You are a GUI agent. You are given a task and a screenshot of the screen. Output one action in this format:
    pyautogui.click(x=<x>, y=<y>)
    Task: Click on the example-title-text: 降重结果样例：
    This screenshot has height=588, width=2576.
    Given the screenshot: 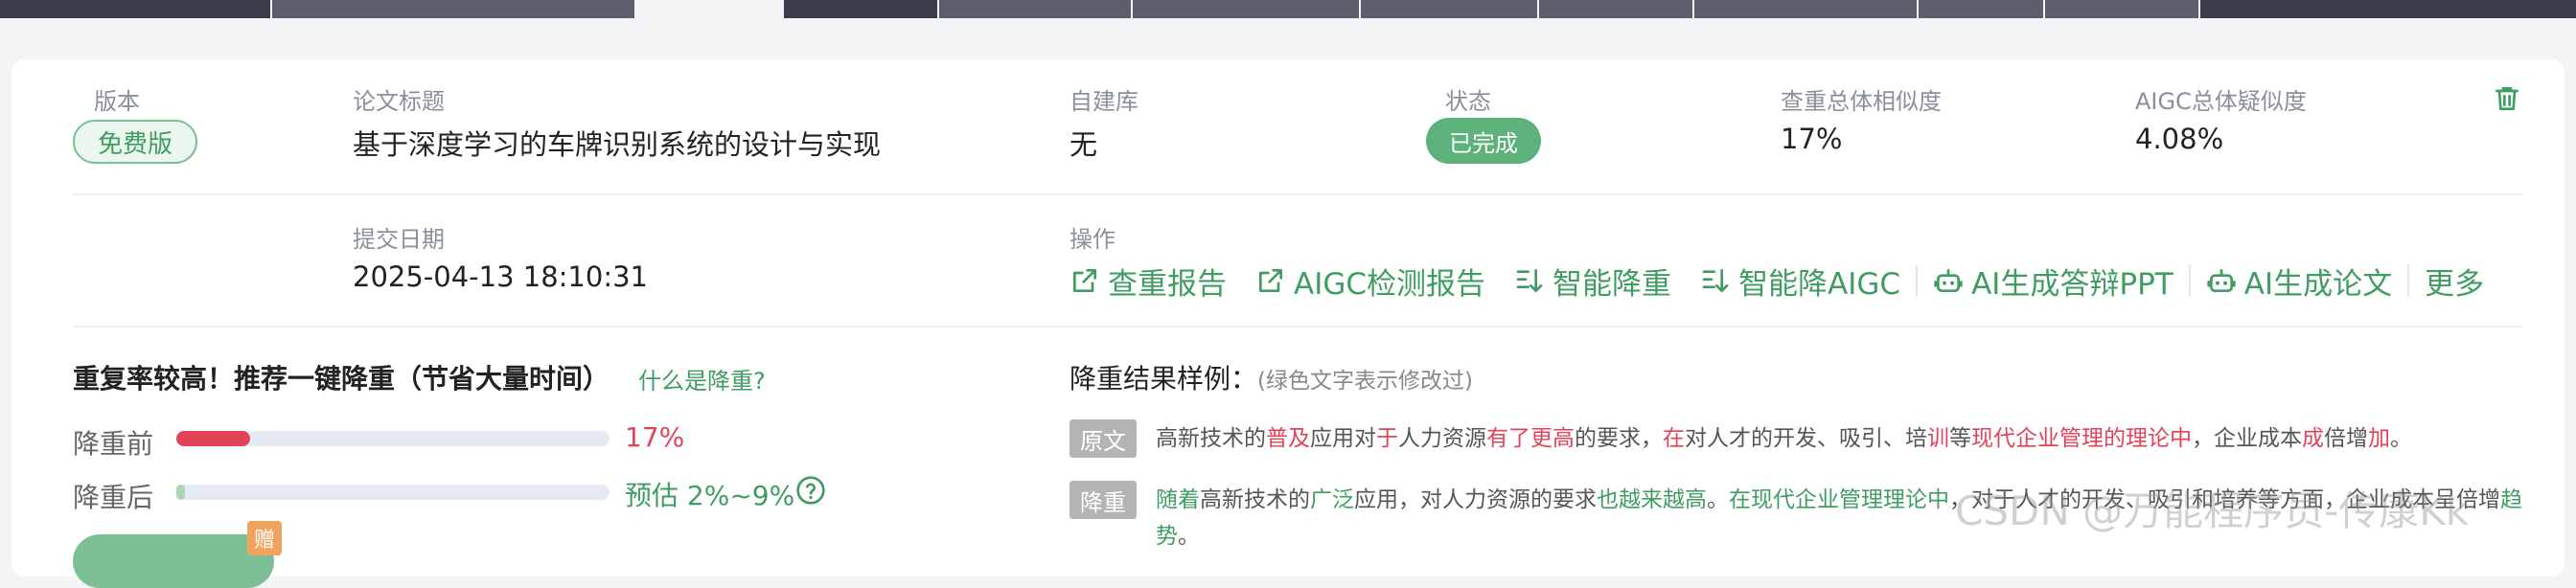 What is the action you would take?
    pyautogui.click(x=1164, y=379)
    